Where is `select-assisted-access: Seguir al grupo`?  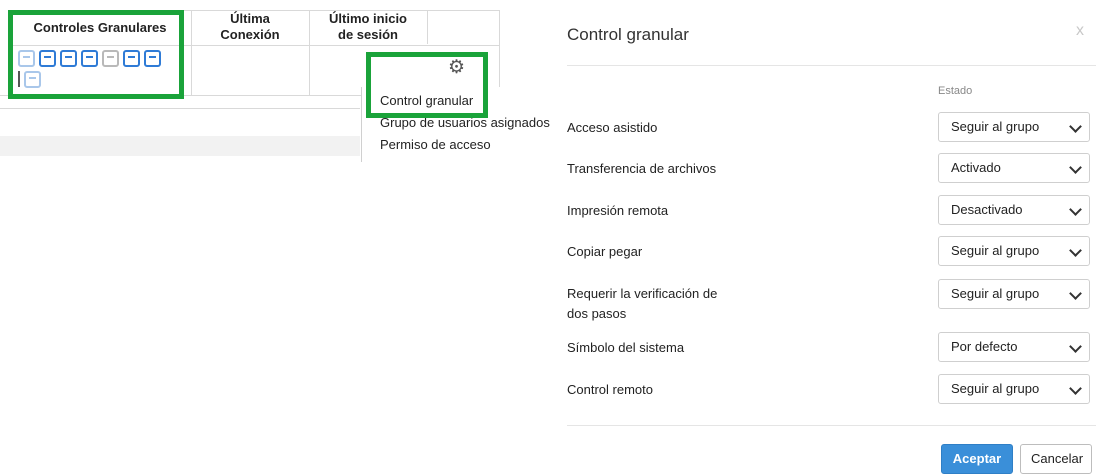 select-assisted-access: Seguir al grupo is located at coordinates (1014, 127).